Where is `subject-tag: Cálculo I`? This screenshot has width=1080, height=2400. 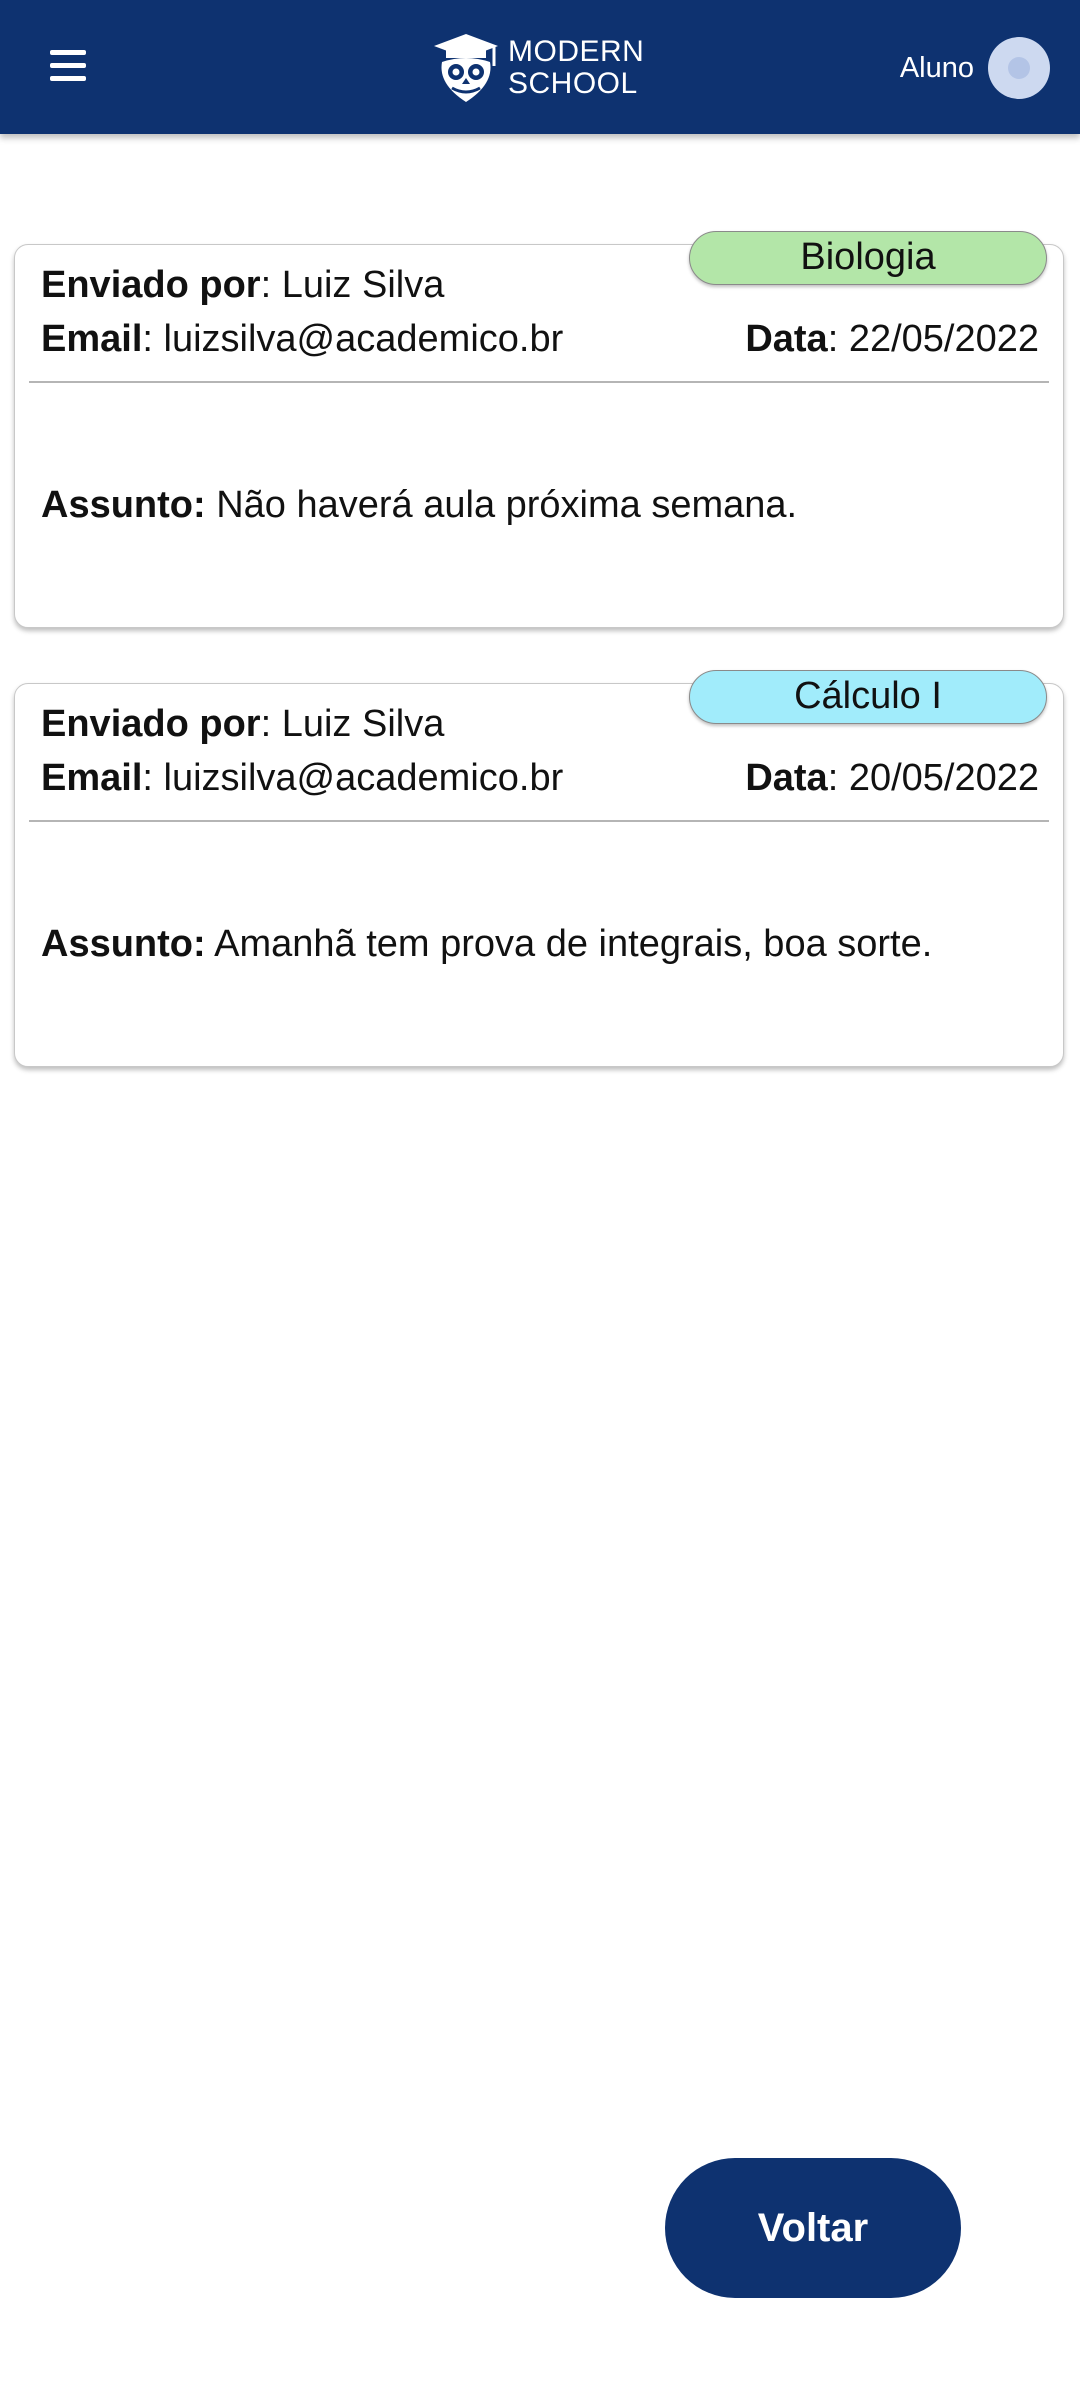 subject-tag: Cálculo I is located at coordinates (868, 697).